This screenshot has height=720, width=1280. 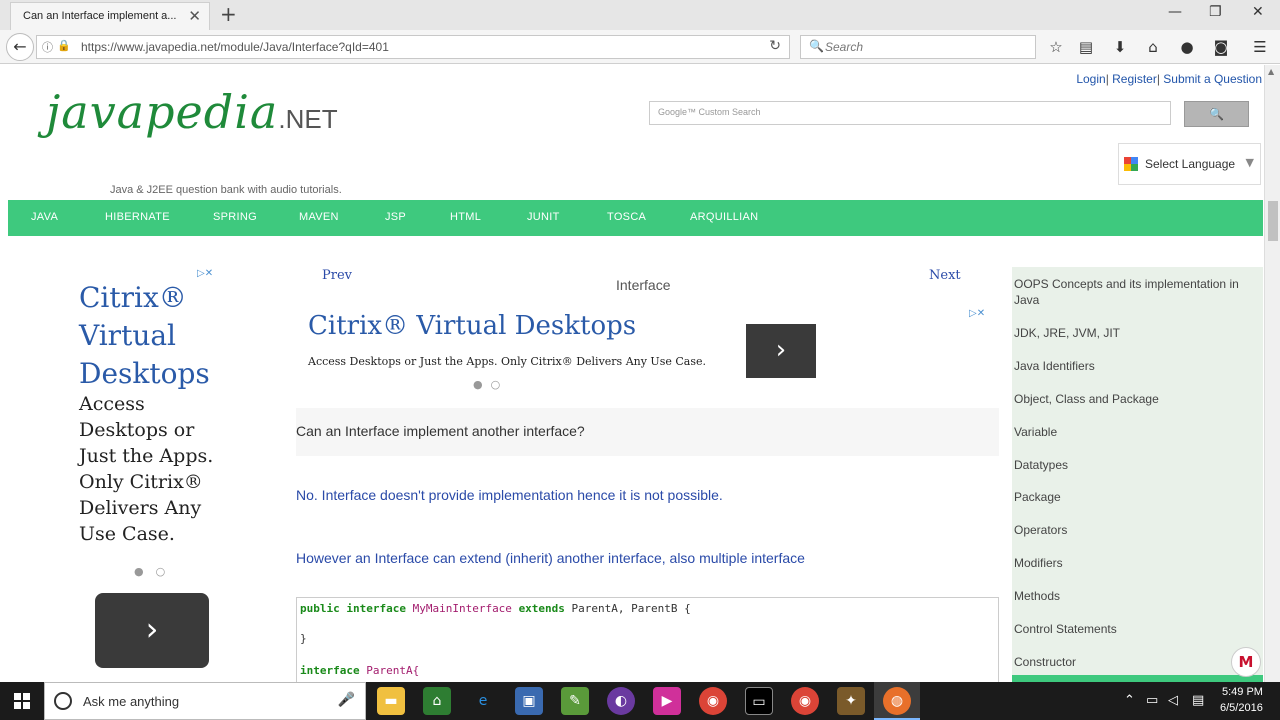 What do you see at coordinates (1090, 79) in the screenshot?
I see `login-link: Login` at bounding box center [1090, 79].